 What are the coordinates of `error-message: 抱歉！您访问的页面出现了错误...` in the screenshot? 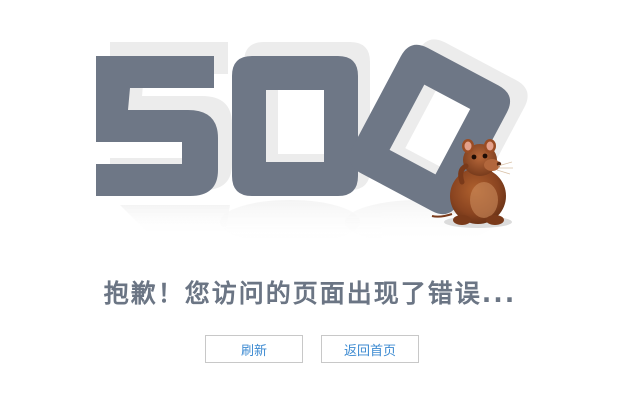 It's located at (310, 293).